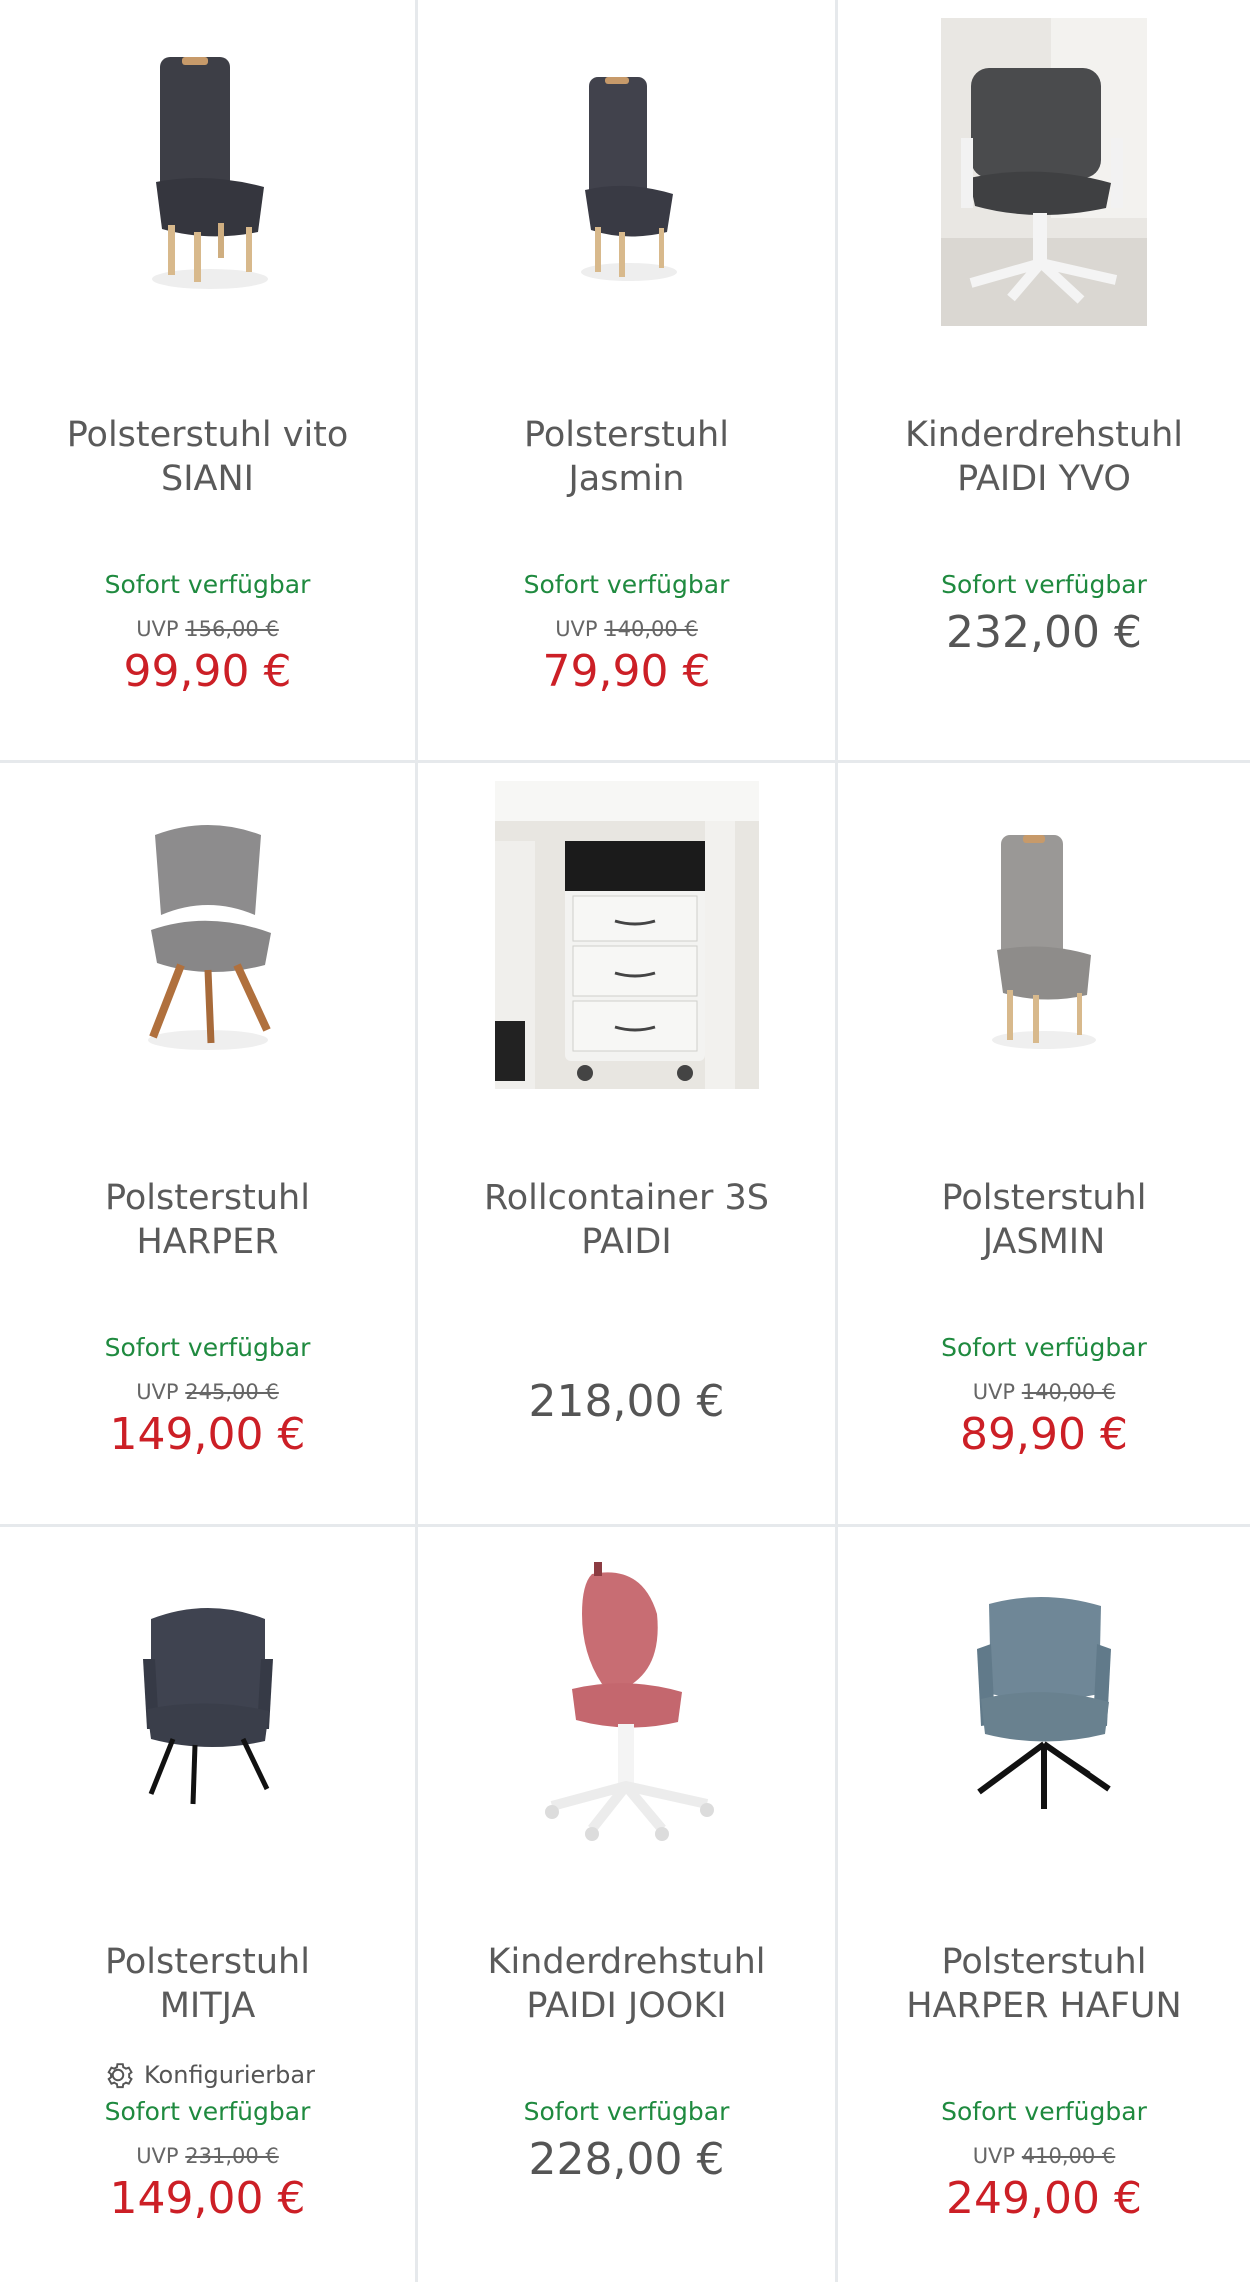 This screenshot has width=1250, height=2282. What do you see at coordinates (628, 1145) in the screenshot?
I see `product-card: Rollcontainer 3S PAIDI 218,00 €` at bounding box center [628, 1145].